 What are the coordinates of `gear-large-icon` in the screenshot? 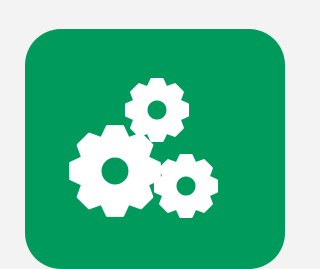 It's located at (115, 171).